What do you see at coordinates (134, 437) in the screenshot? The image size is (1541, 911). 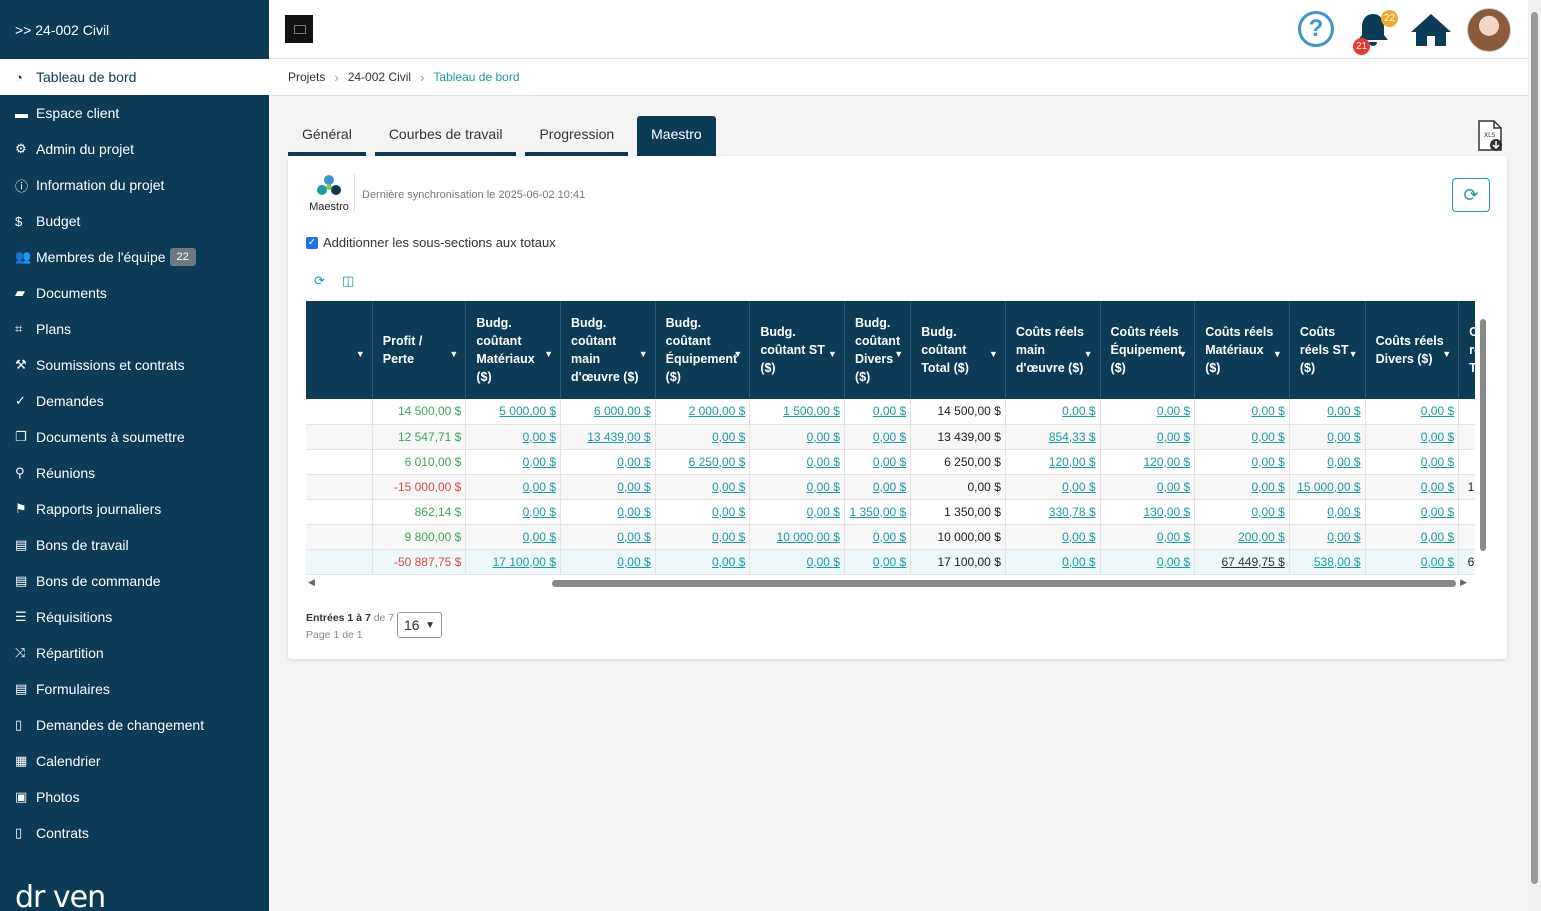 I see `sidebar-item-documents-à-soumettre: ❐ Documents à soumettre` at bounding box center [134, 437].